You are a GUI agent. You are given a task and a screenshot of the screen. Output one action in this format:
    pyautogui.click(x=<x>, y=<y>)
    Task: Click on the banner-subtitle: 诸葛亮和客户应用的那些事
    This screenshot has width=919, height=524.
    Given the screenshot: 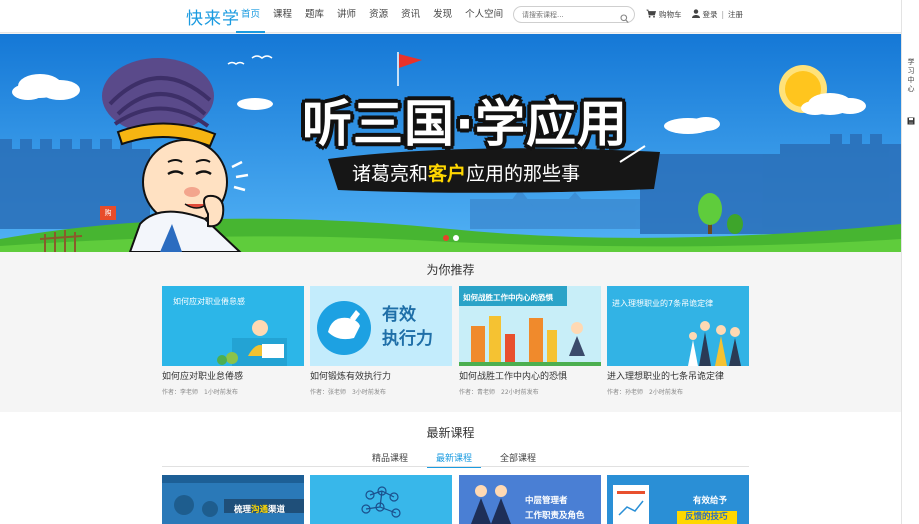 What is the action you would take?
    pyautogui.click(x=466, y=172)
    